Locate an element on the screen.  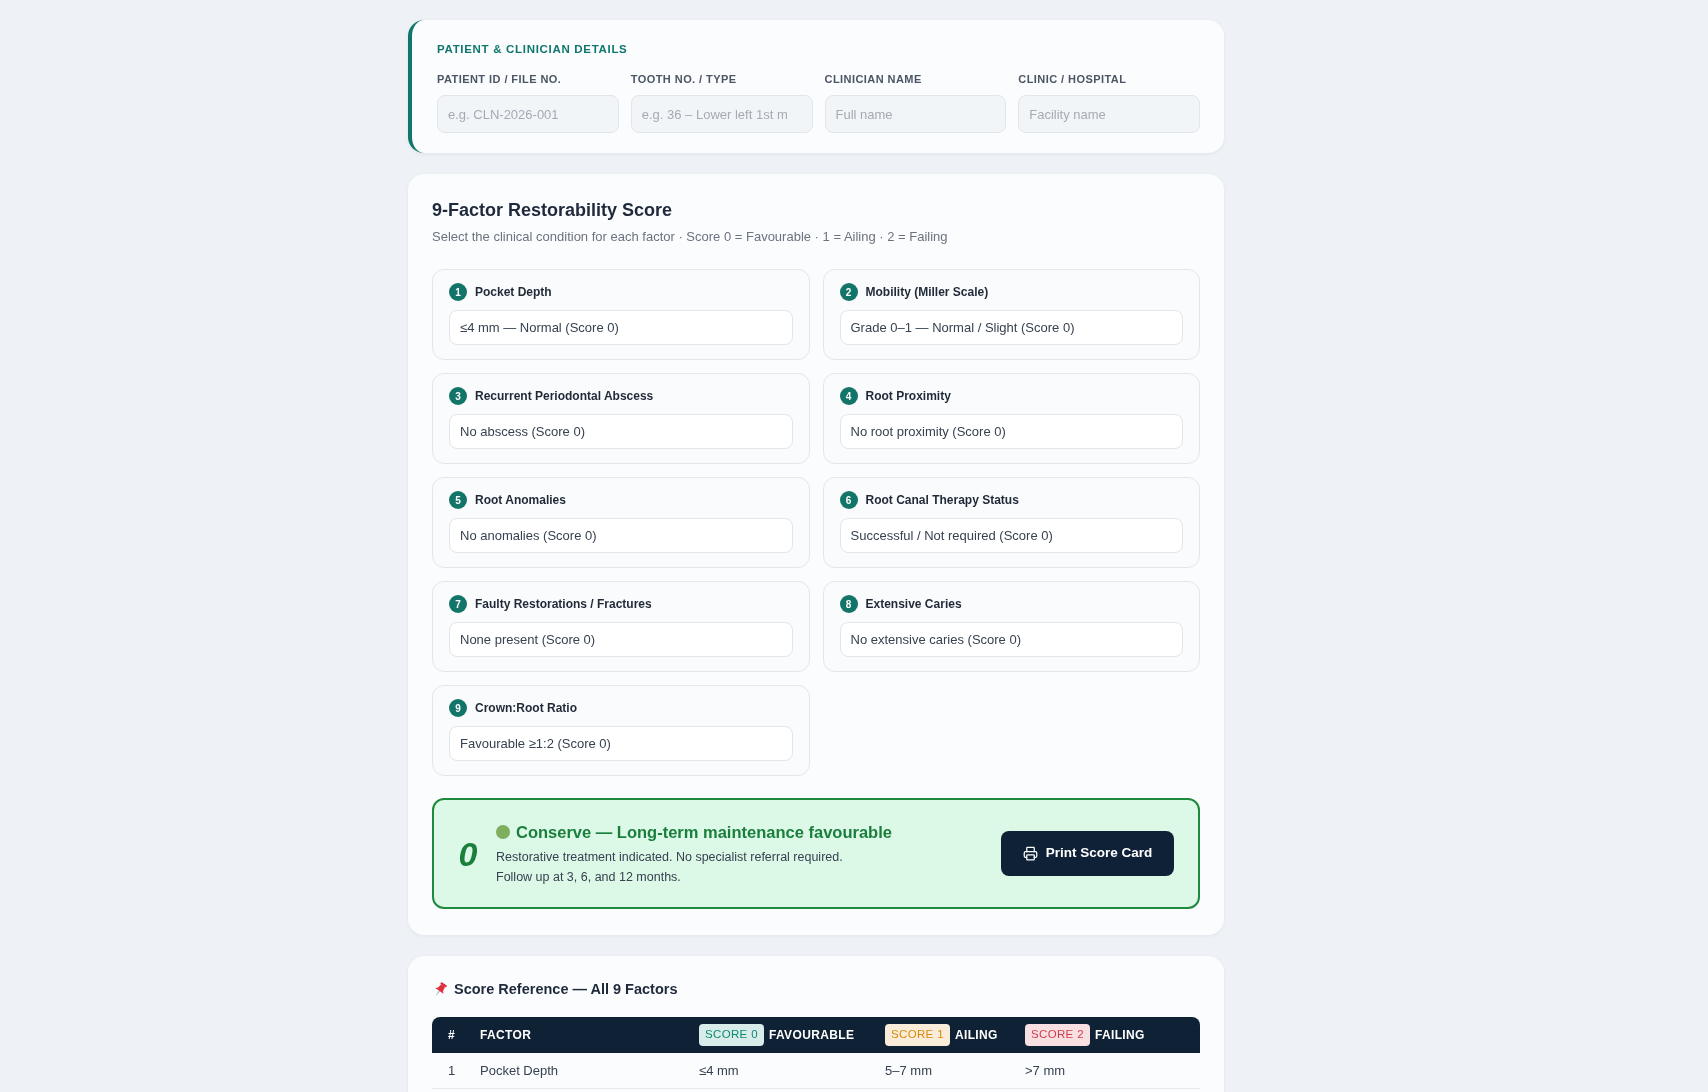
factor-label: Recurrent Periodontal Abscess is located at coordinates (564, 396).